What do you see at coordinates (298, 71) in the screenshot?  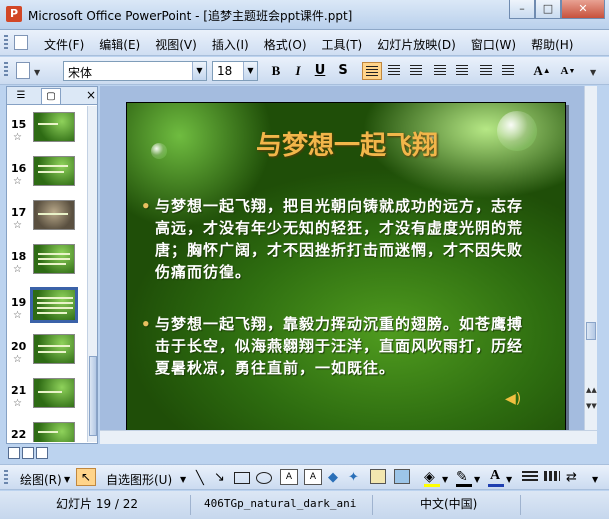 I see `italic-button: I` at bounding box center [298, 71].